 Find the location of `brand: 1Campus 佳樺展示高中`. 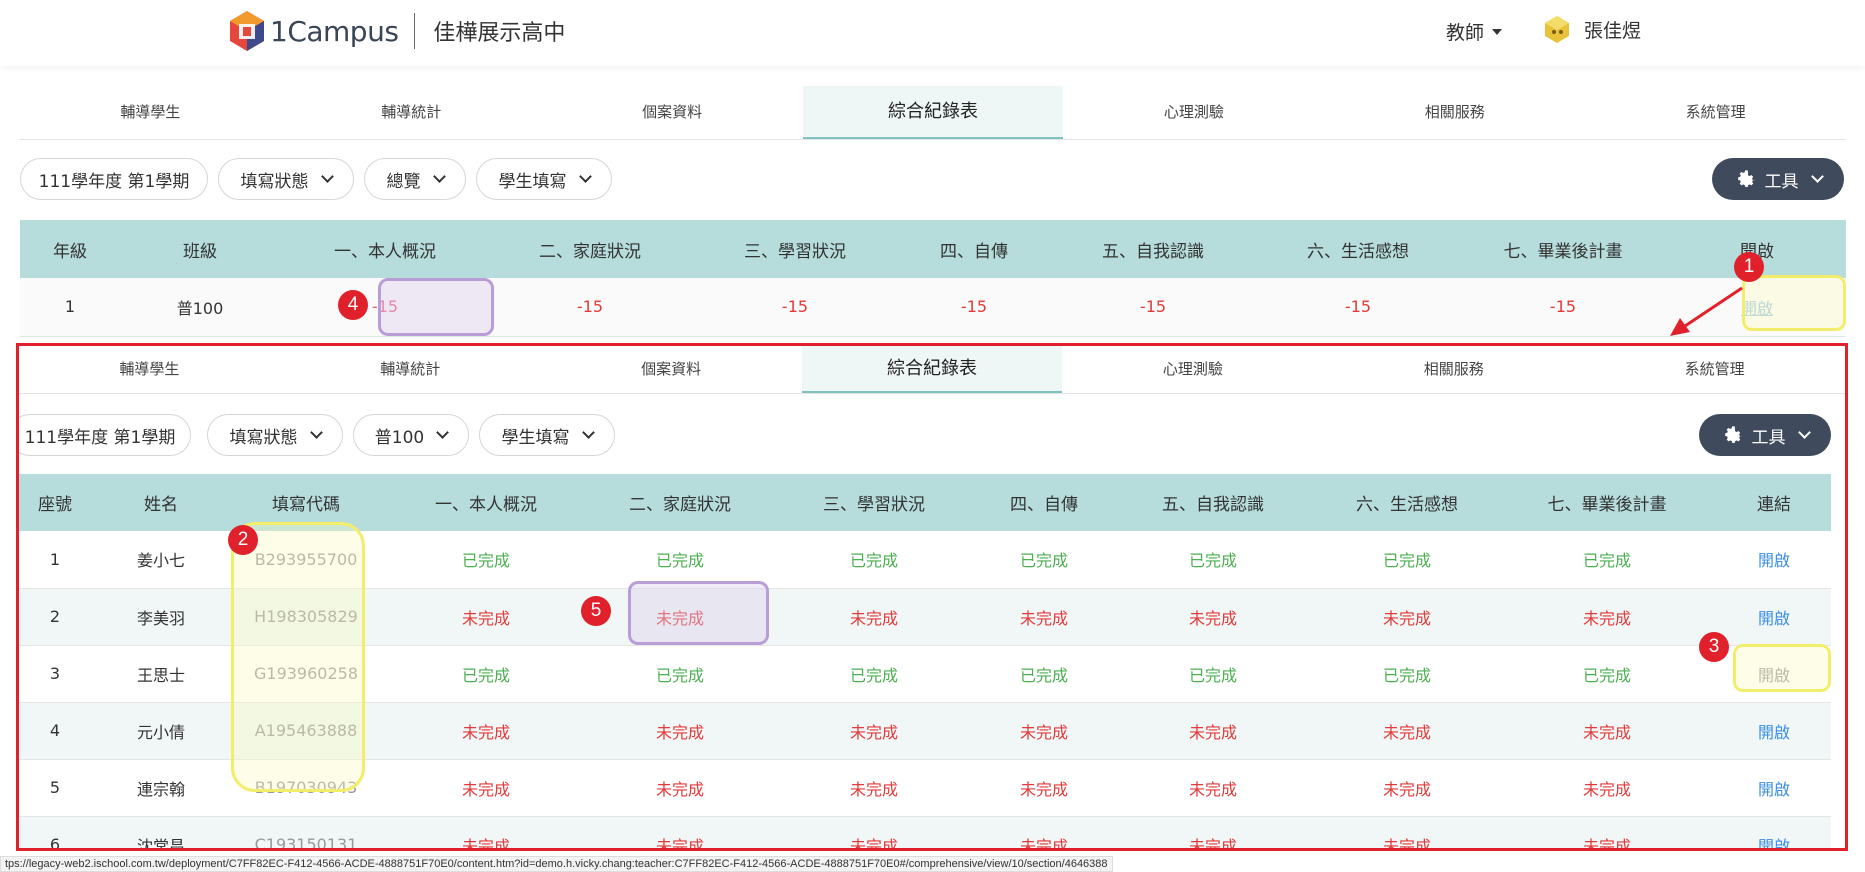

brand: 1Campus 佳樺展示高中 is located at coordinates (396, 31).